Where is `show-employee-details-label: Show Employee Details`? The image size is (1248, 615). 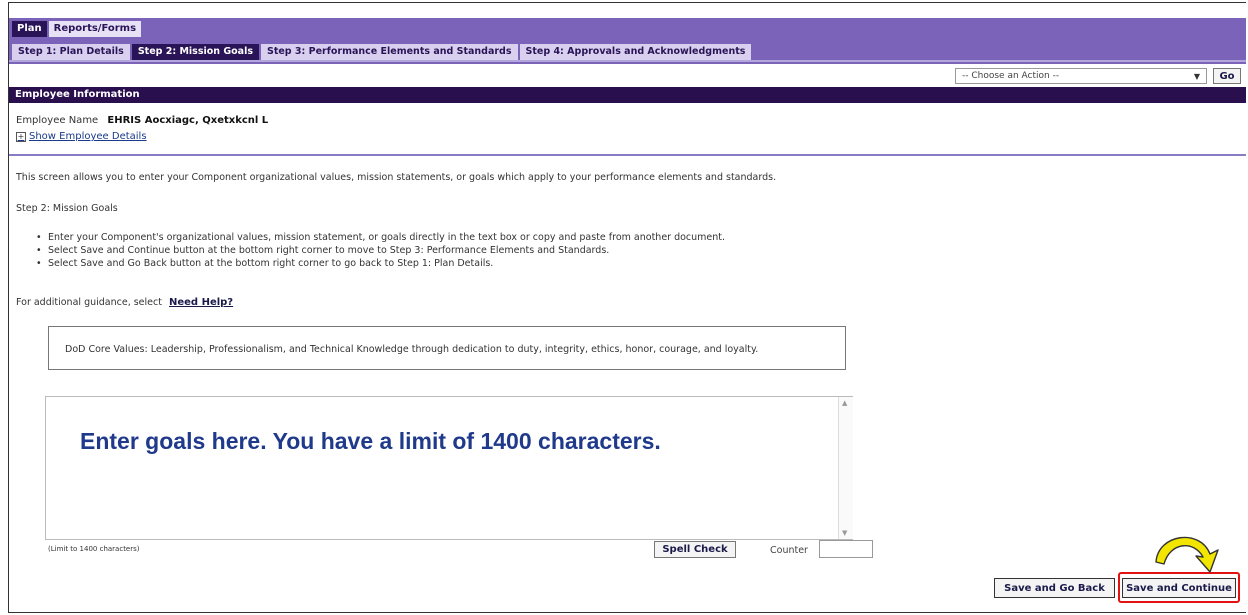 show-employee-details-label: Show Employee Details is located at coordinates (88, 136).